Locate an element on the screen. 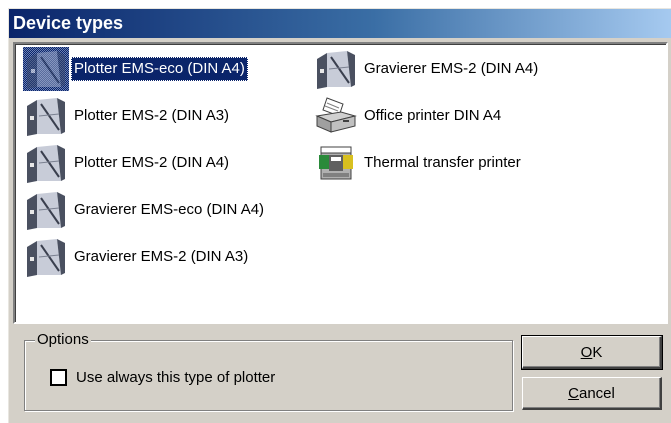 This screenshot has height=423, width=671. use-always-checkbox-label: Use always this type of plotter is located at coordinates (175, 377).